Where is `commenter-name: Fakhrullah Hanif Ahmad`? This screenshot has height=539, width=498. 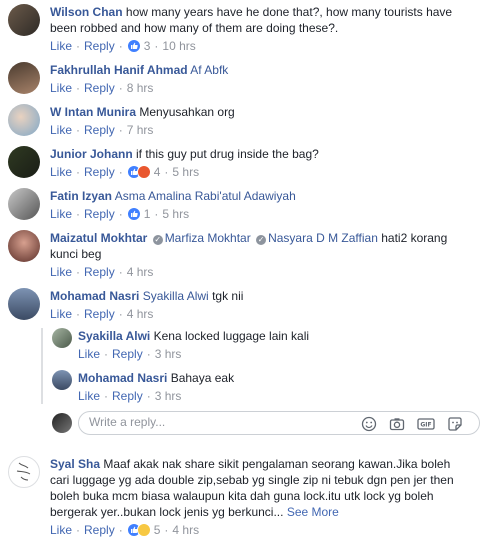 commenter-name: Fakhrullah Hanif Ahmad is located at coordinates (119, 70).